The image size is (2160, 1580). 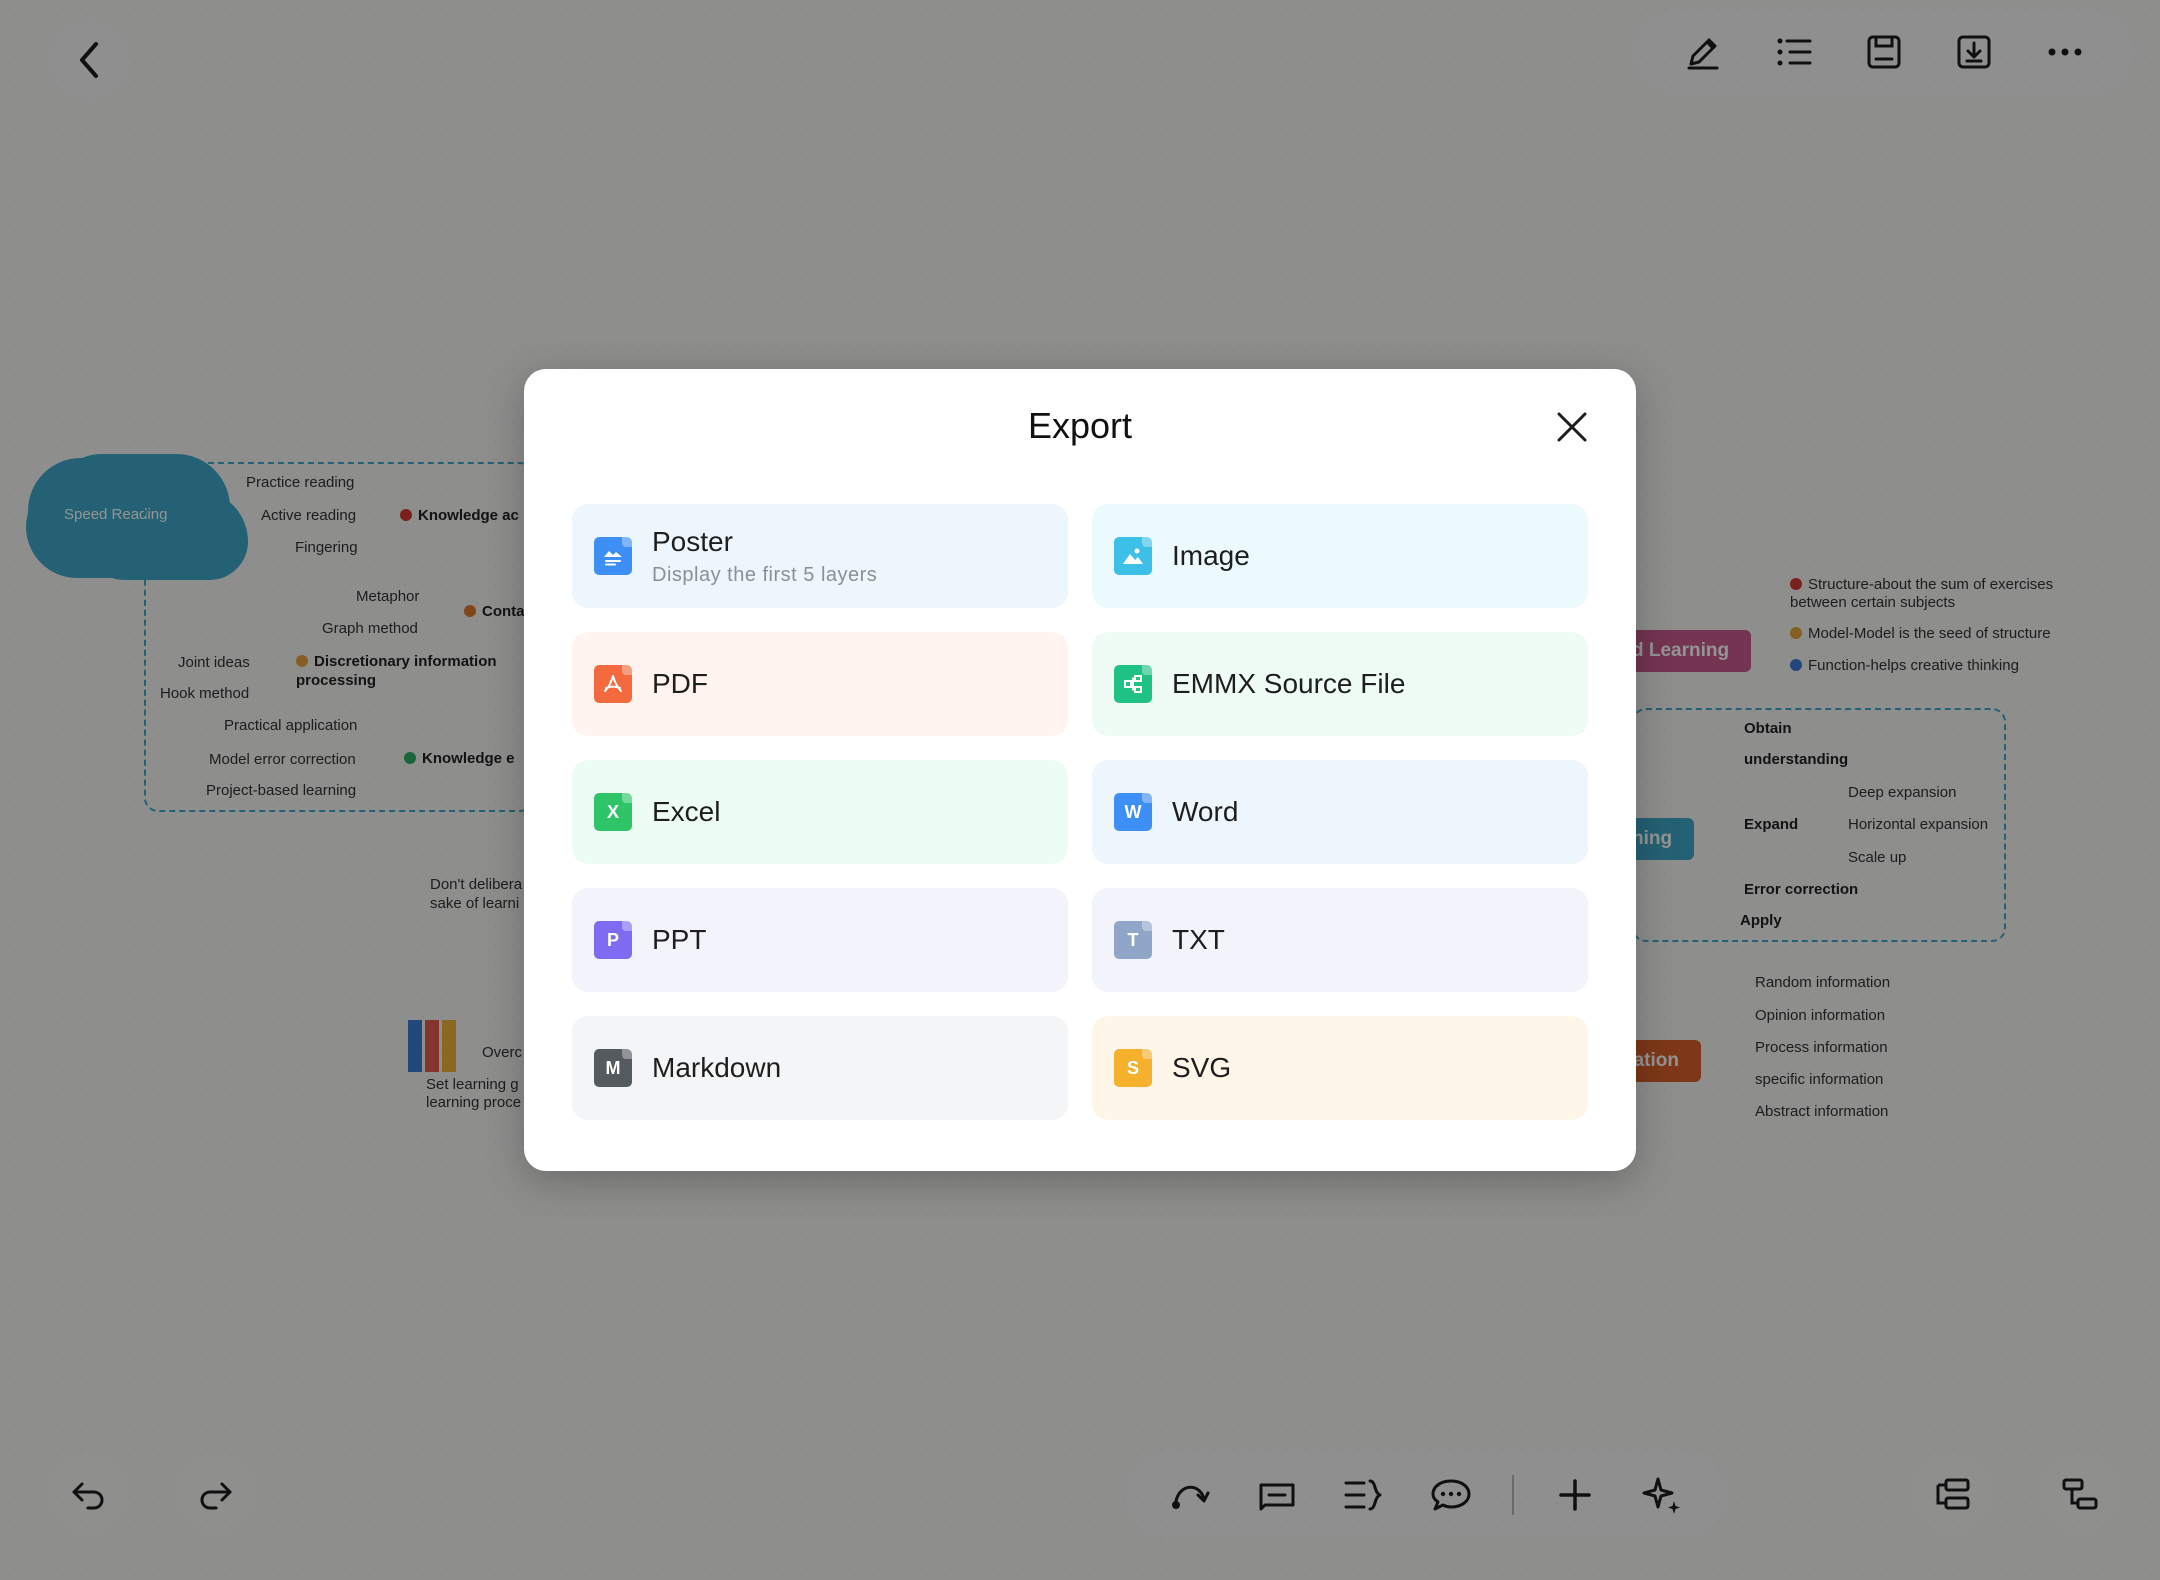 I want to click on txt-icon: T, so click(x=1133, y=940).